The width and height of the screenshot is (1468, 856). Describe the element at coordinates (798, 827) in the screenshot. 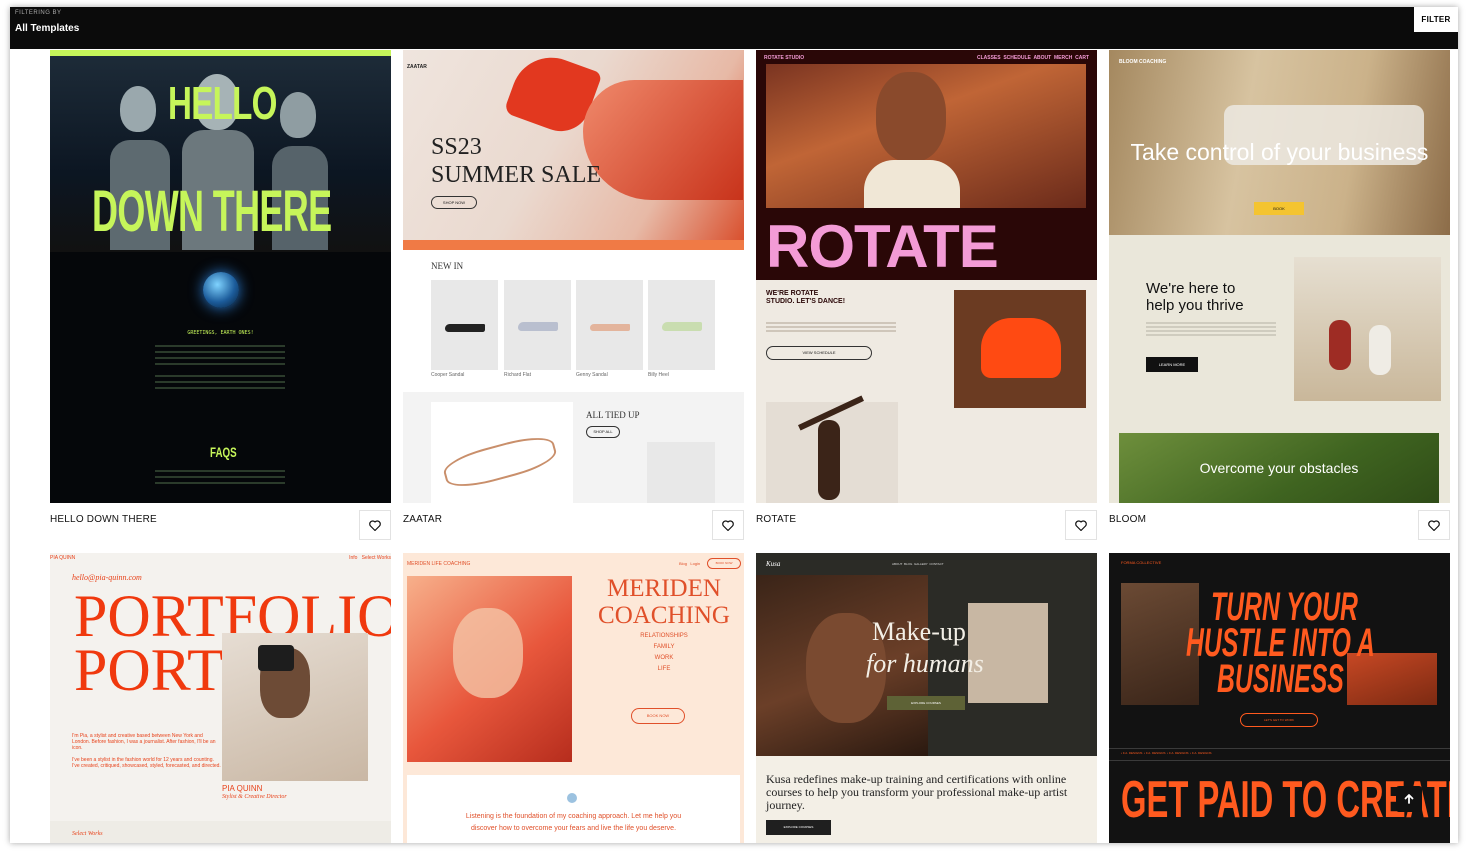

I see `explore-courses-cta: EXPLORE COURSES` at that location.